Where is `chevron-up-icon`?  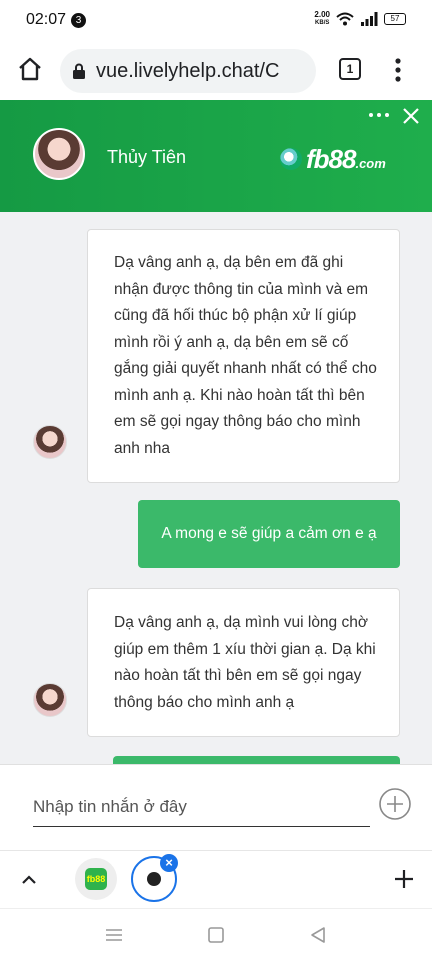
chevron-up-icon is located at coordinates (29, 880).